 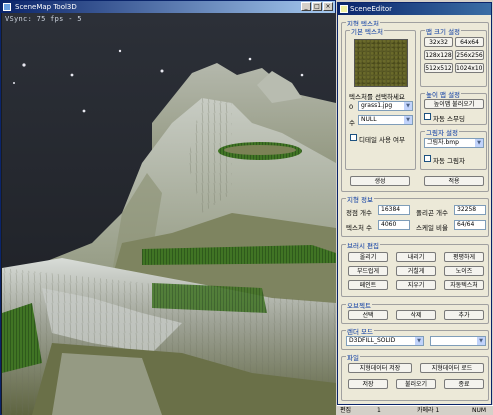 I want to click on object-add-button: 추가, so click(x=464, y=315).